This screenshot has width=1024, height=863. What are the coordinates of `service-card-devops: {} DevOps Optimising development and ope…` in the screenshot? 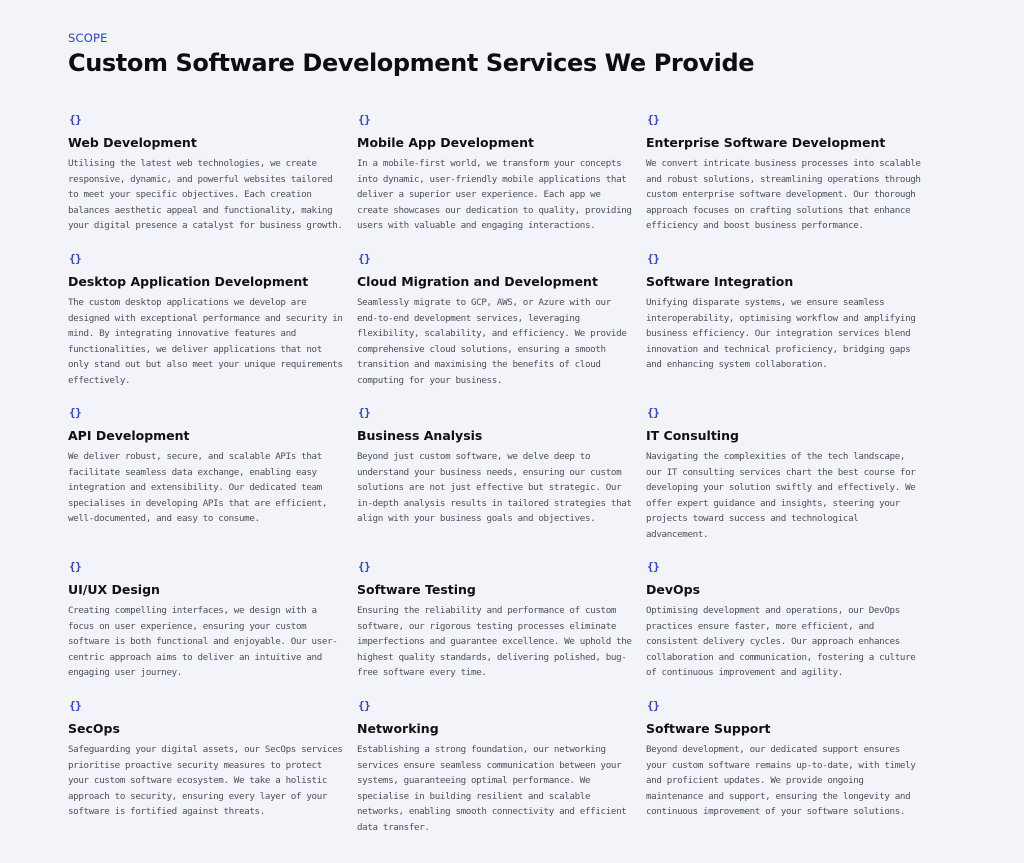 It's located at (785, 620).